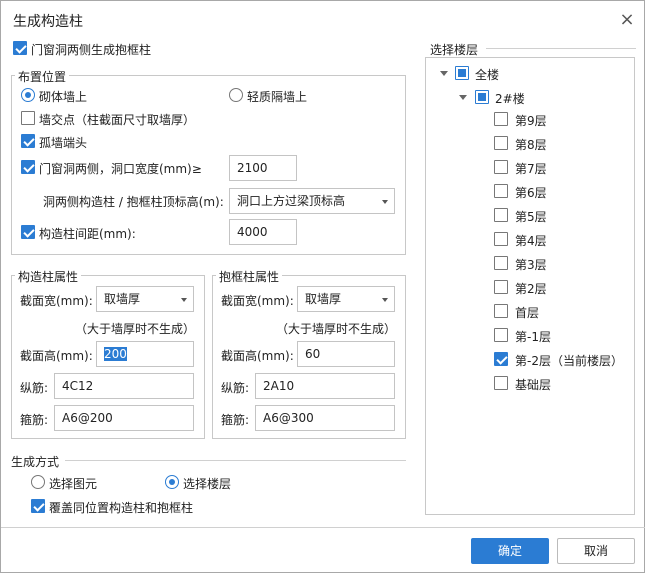 Image resolution: width=645 pixels, height=573 pixels. What do you see at coordinates (277, 97) in the screenshot?
I see `radio-light-wall-label: 轻质隔墙上` at bounding box center [277, 97].